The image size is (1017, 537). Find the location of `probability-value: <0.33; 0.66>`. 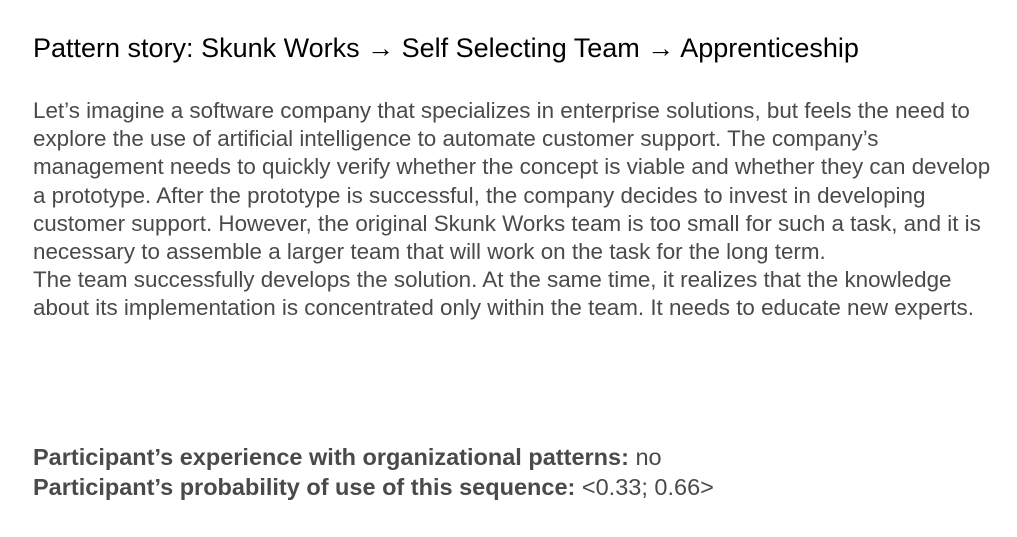

probability-value: <0.33; 0.66> is located at coordinates (647, 487).